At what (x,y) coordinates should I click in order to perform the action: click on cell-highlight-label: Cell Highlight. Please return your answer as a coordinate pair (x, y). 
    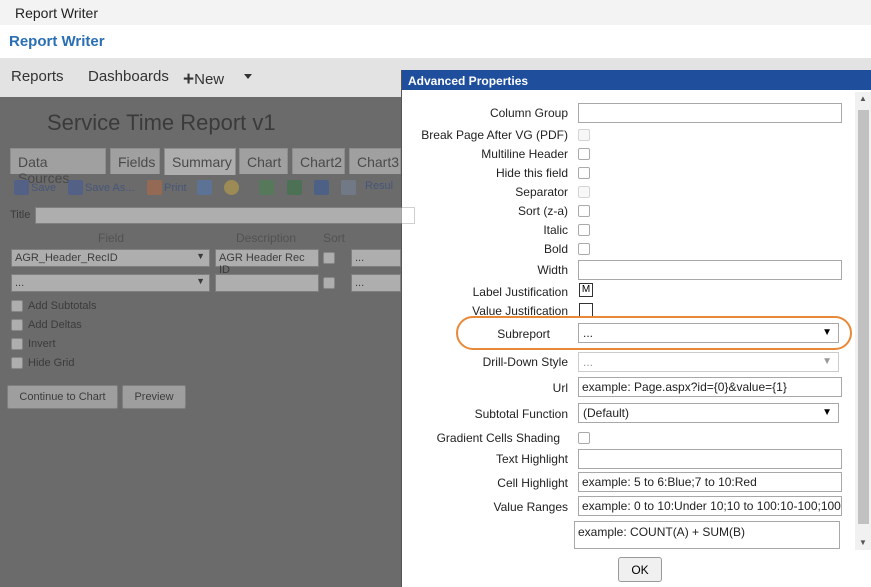
    Looking at the image, I should click on (532, 483).